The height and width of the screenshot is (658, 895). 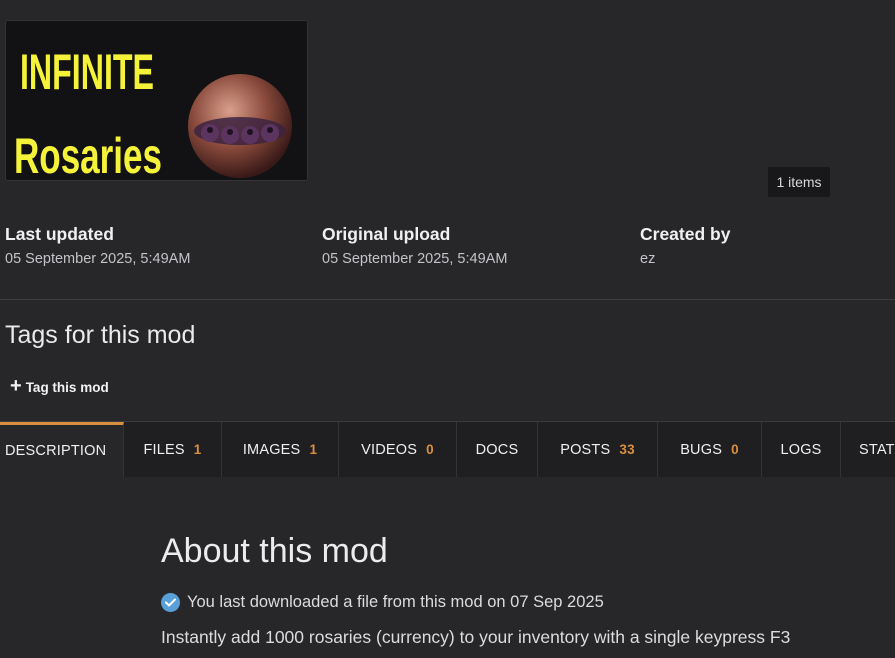 What do you see at coordinates (685, 234) in the screenshot?
I see `created-by-label: Created by` at bounding box center [685, 234].